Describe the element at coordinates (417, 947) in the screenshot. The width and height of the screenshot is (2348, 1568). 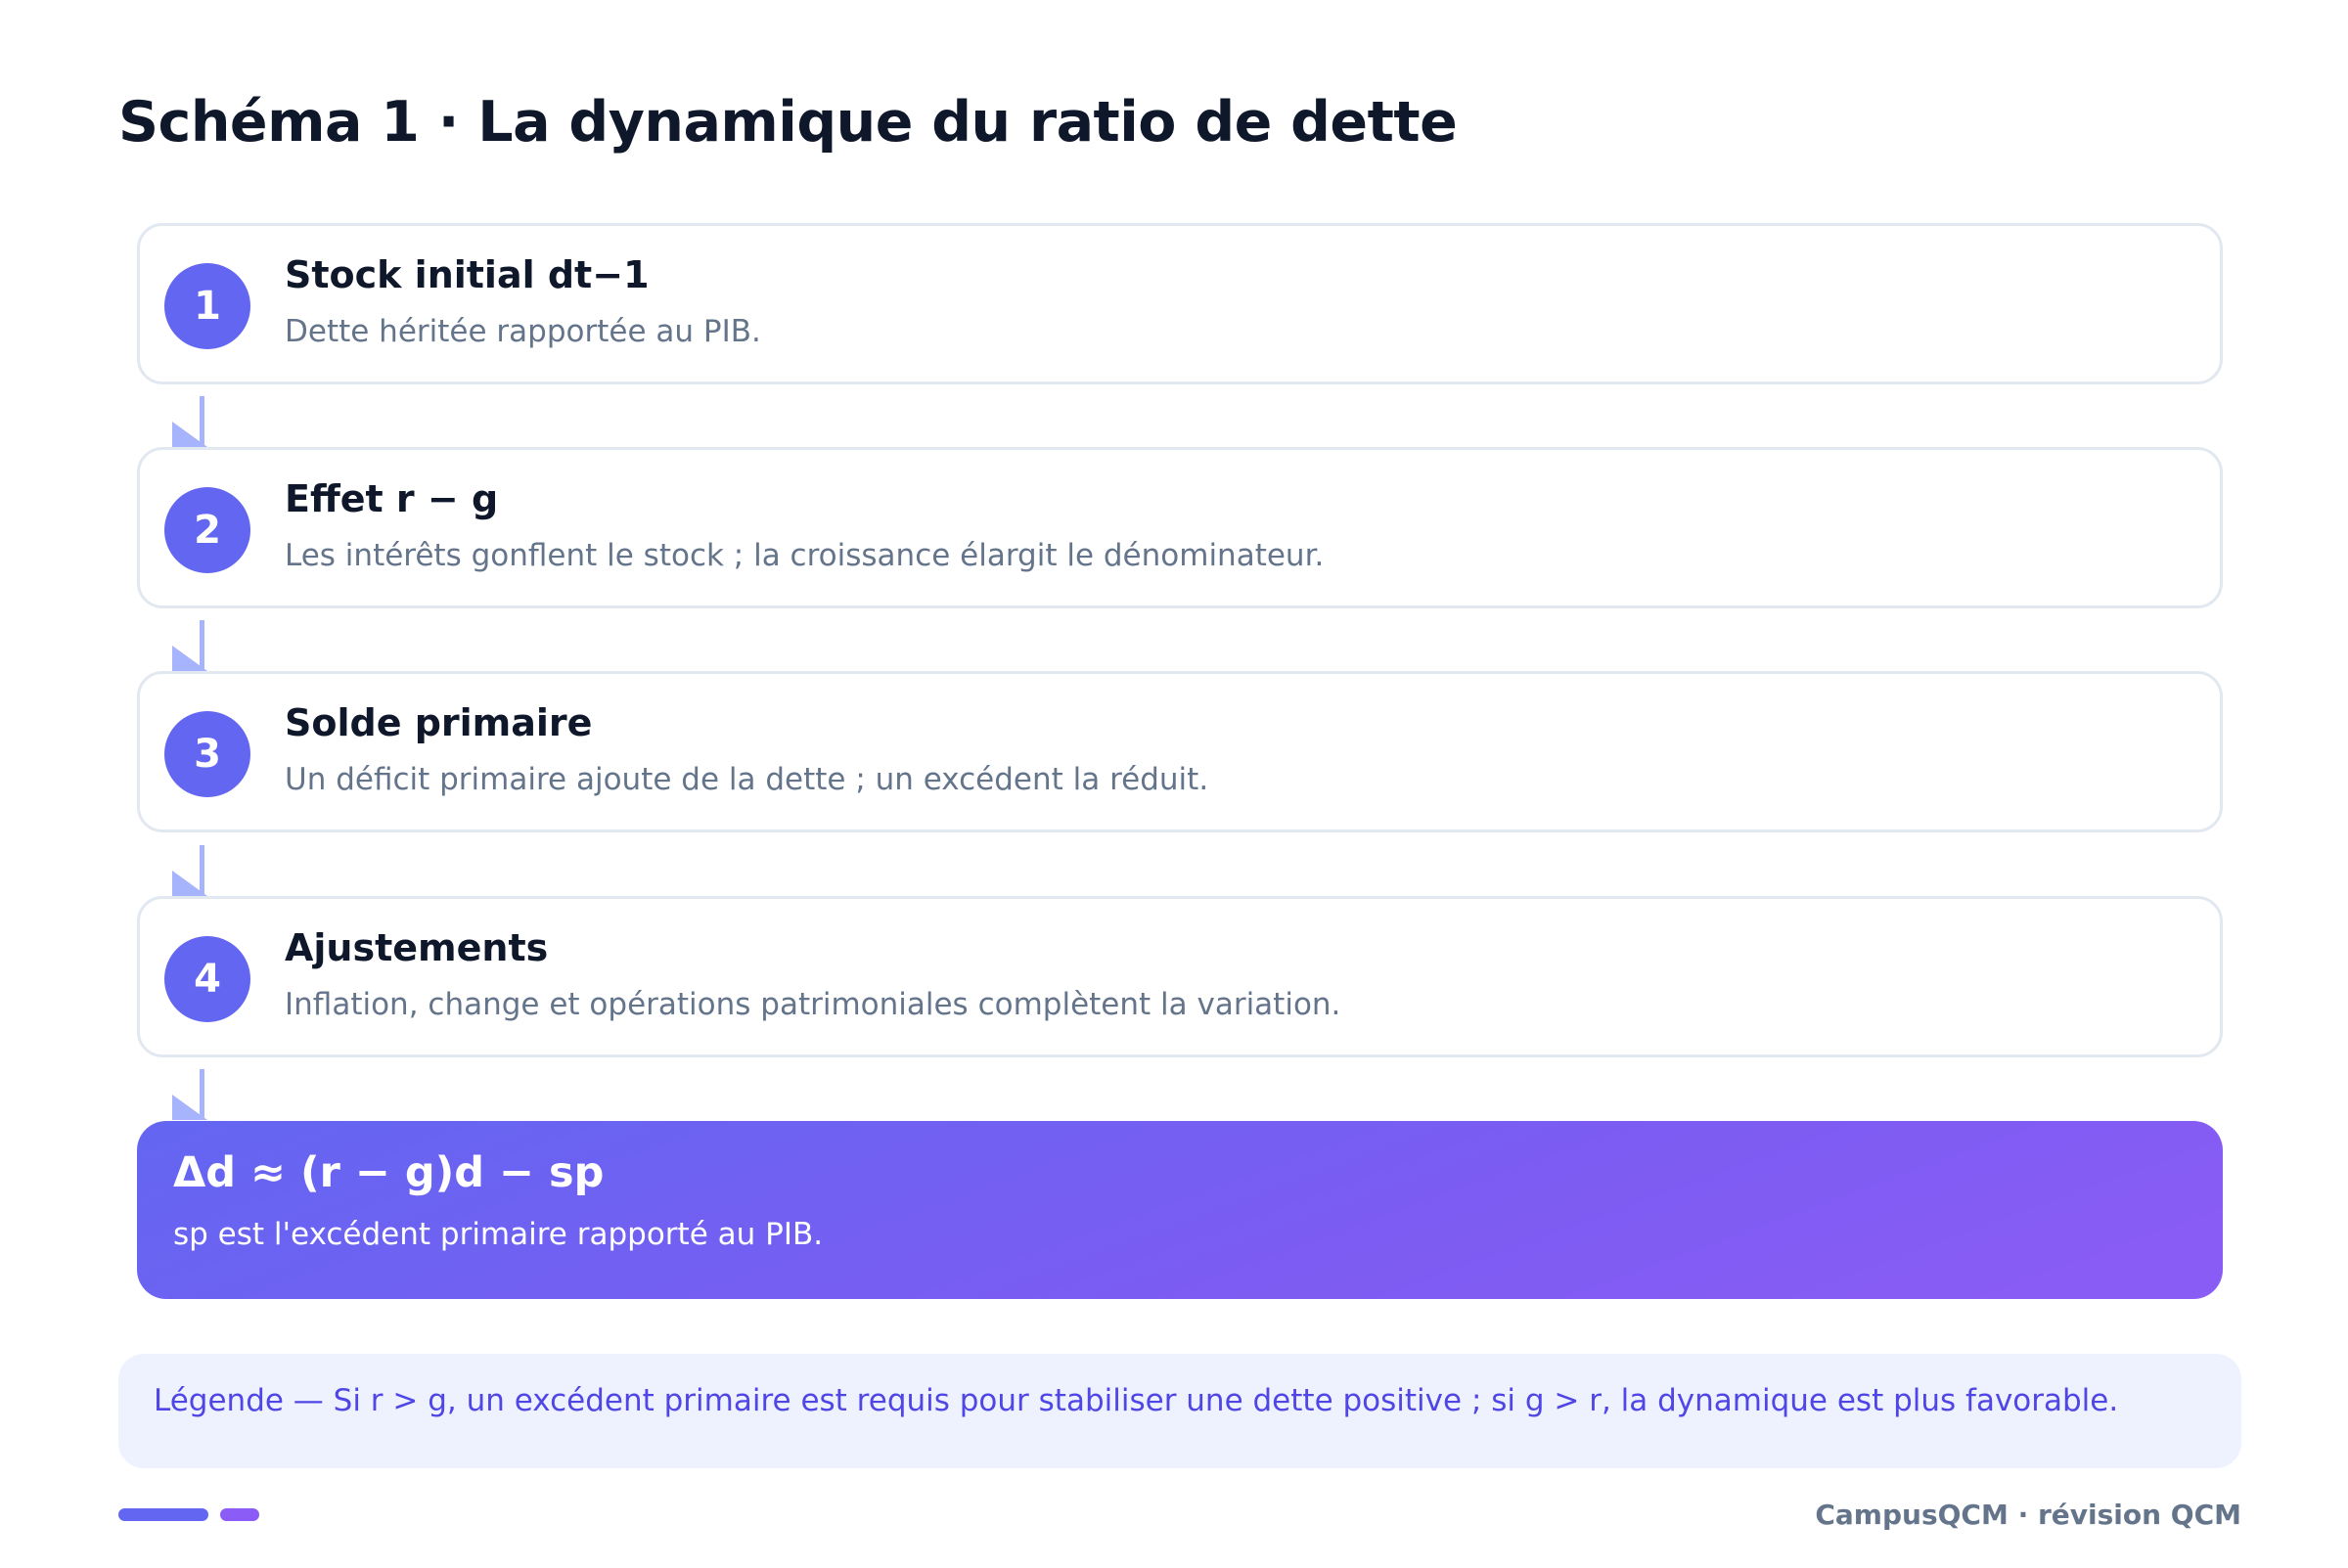
I see `step-title: Ajustements` at that location.